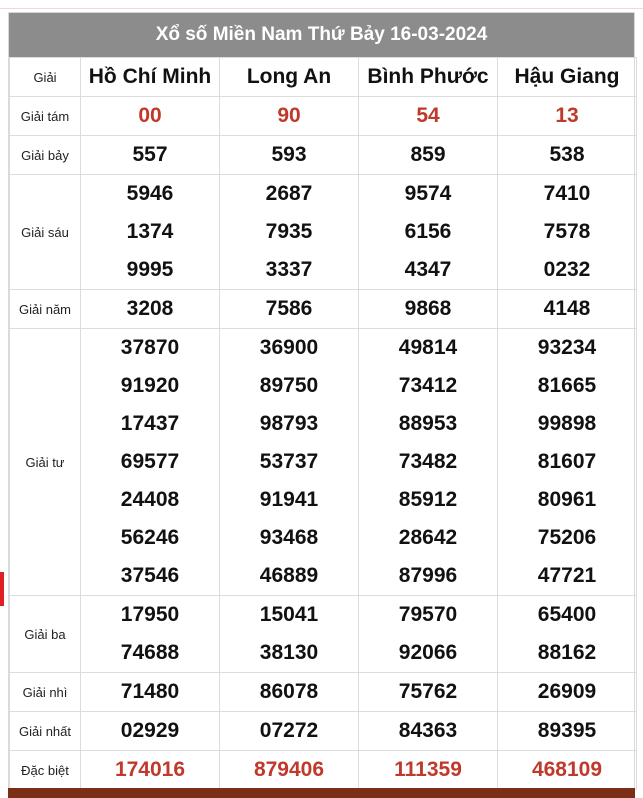  I want to click on prize-row: Đặc biệt 174016 879406 111359 468109, so click(323, 770).